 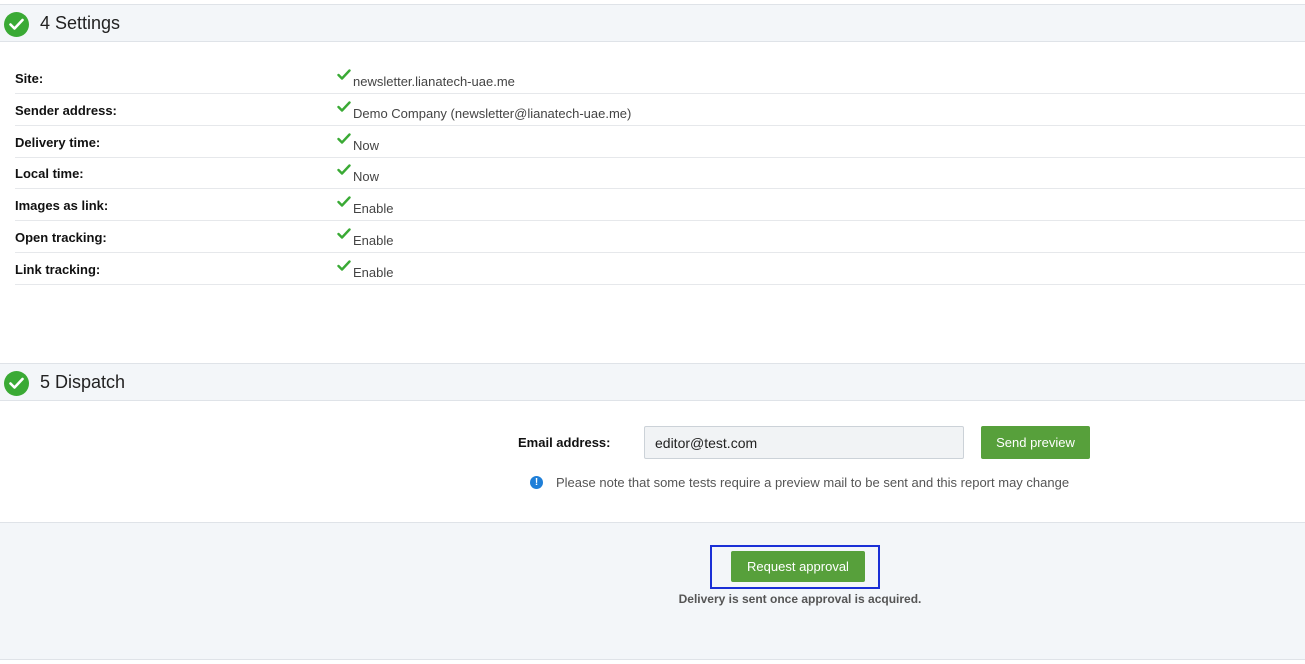 I want to click on dispatch-section-header: 5 Dispatch, so click(x=652, y=382).